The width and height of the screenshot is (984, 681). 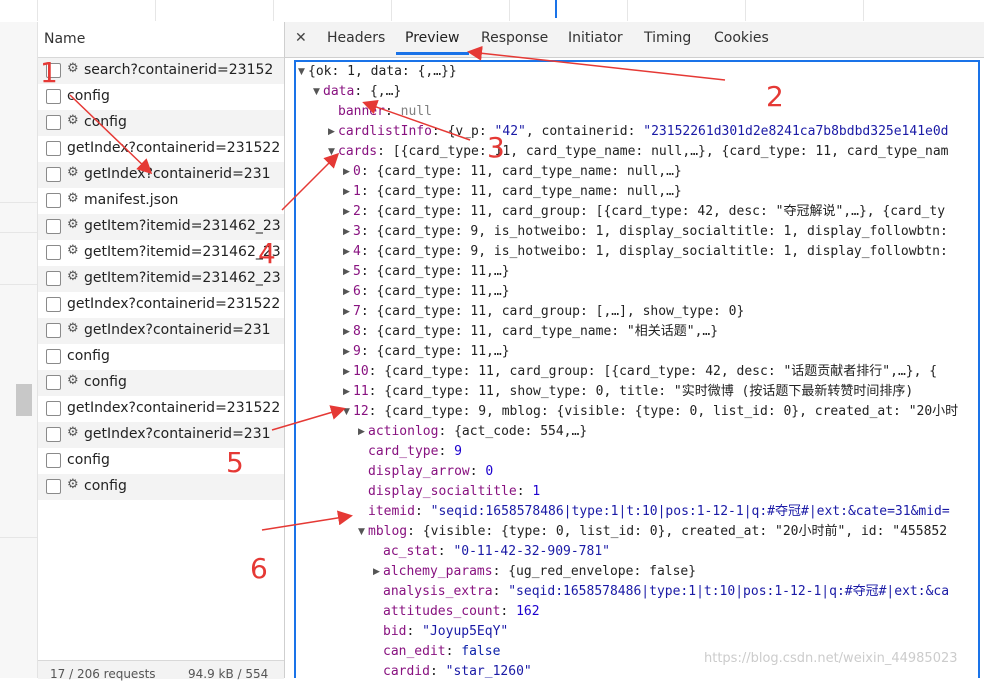 I want to click on gutter-scroll-thumb, so click(x=24, y=400).